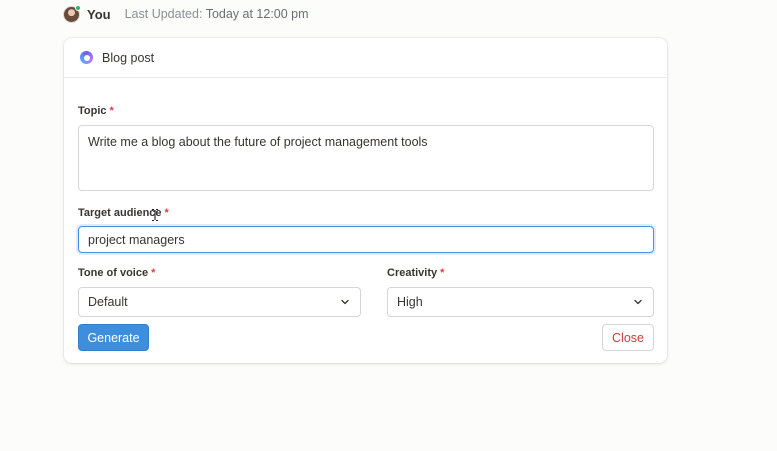 Image resolution: width=777 pixels, height=451 pixels. What do you see at coordinates (108, 302) in the screenshot?
I see `tone-of-voice-value: Default` at bounding box center [108, 302].